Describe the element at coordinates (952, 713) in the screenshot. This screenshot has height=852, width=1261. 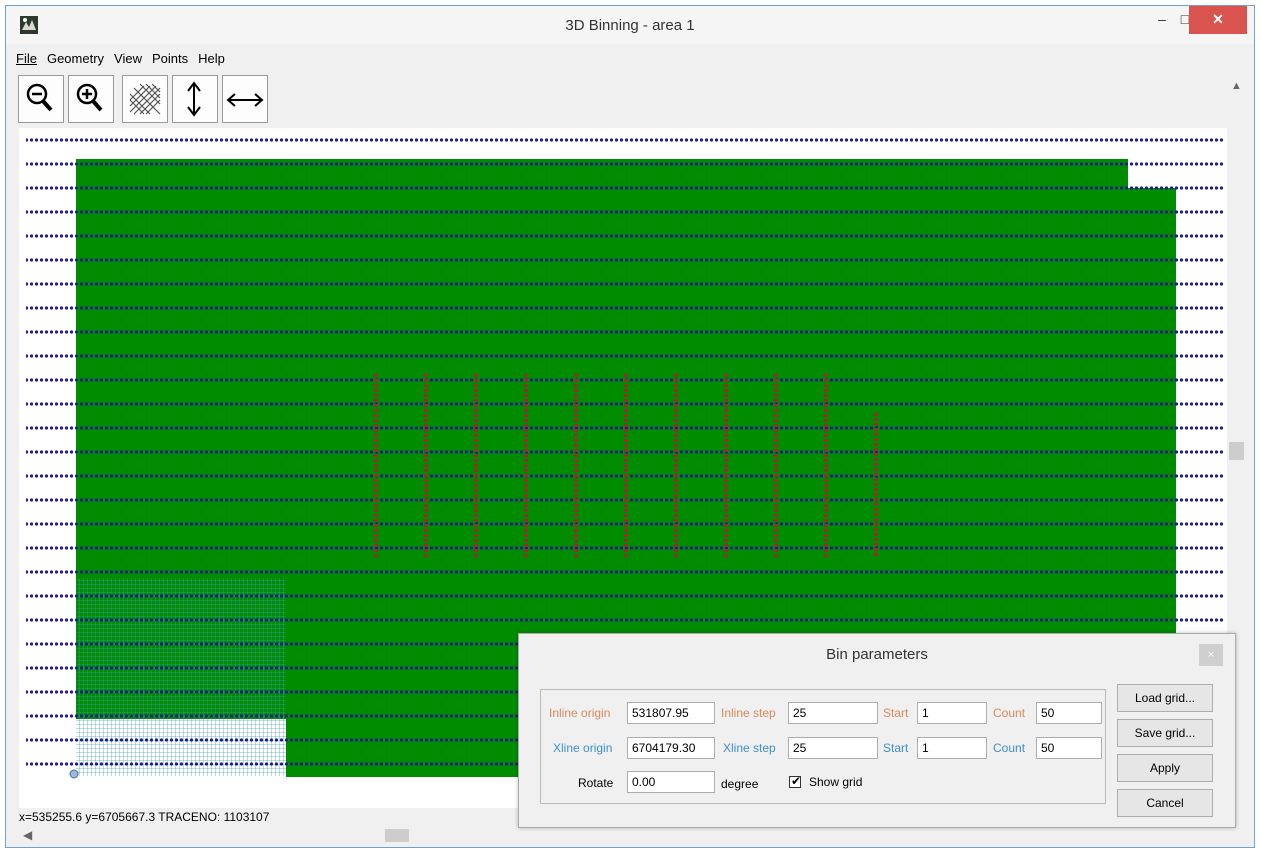
I see `inline-start-field: 1` at that location.